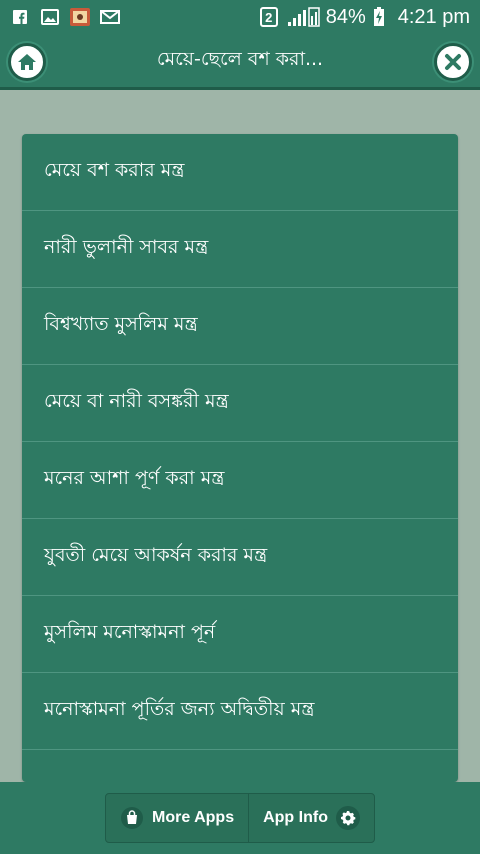 The width and height of the screenshot is (480, 854). What do you see at coordinates (240, 17) in the screenshot?
I see `status-bar: 2 84% 4:21 pm` at bounding box center [240, 17].